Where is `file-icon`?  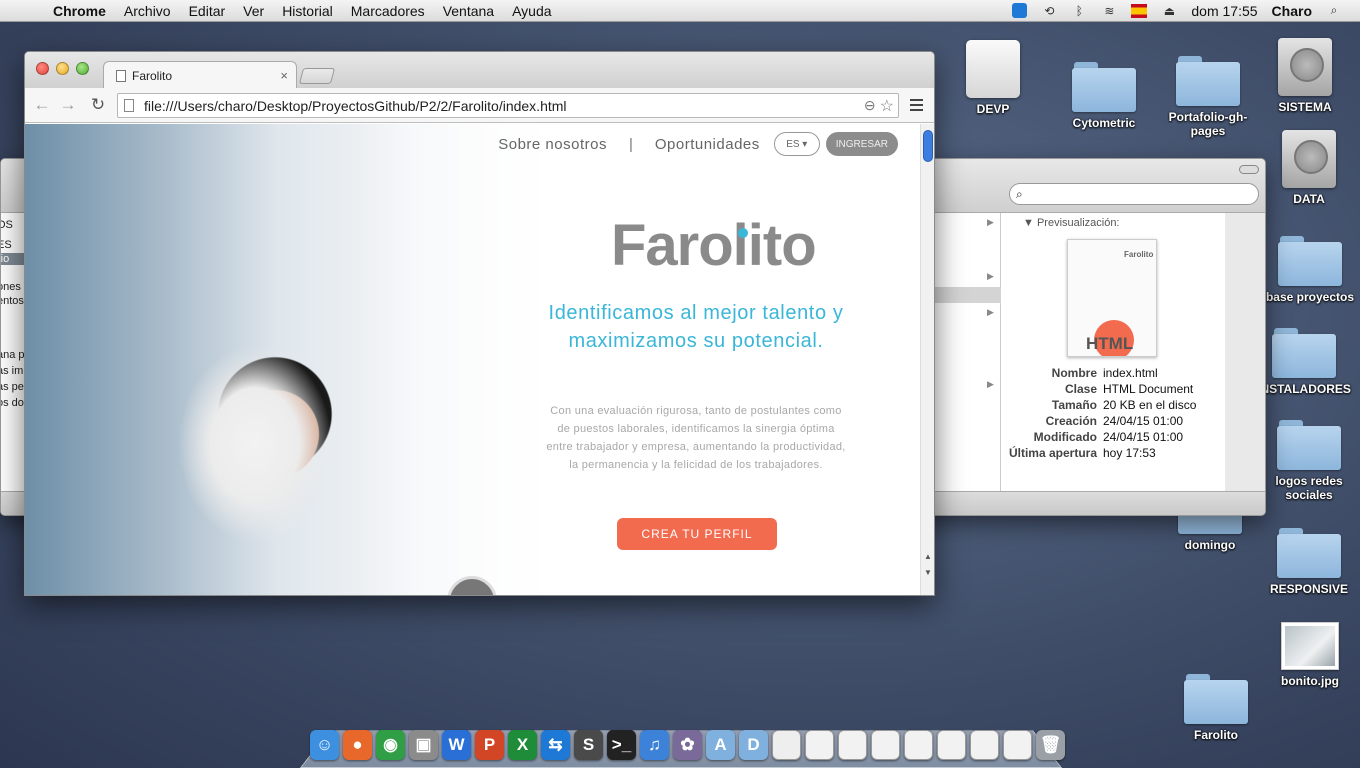 file-icon is located at coordinates (786, 745).